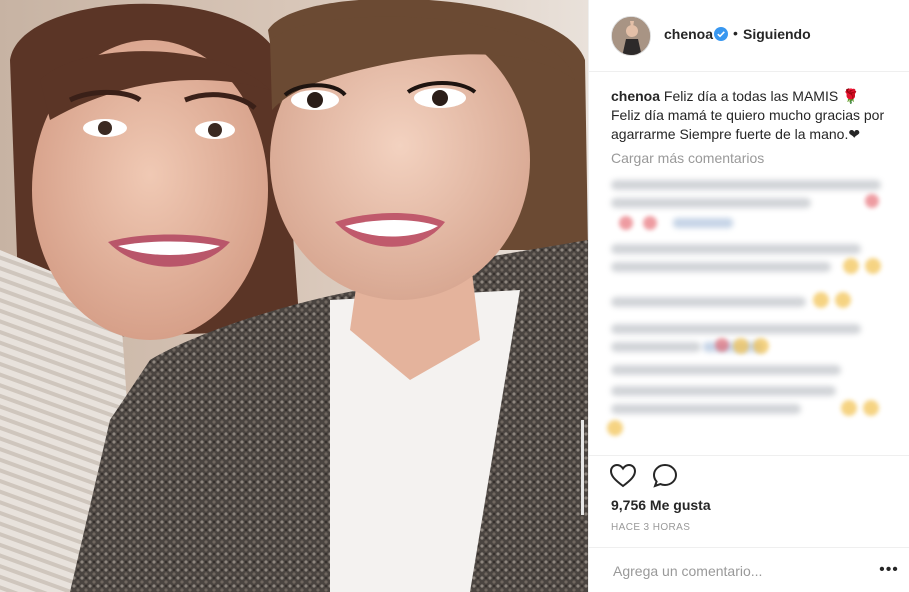 The width and height of the screenshot is (909, 592). What do you see at coordinates (661, 505) in the screenshot?
I see `likes-count: 9,756 Me gusta` at bounding box center [661, 505].